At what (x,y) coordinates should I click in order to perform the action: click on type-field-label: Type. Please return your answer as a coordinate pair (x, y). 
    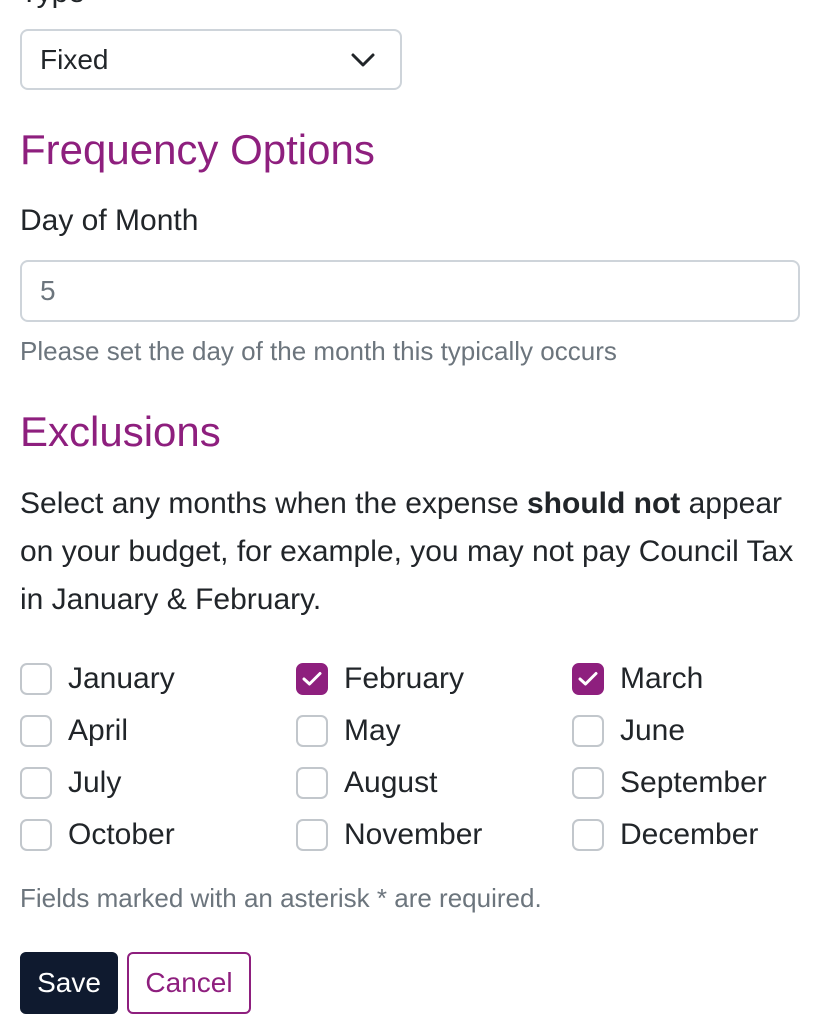
    Looking at the image, I should click on (52, 4).